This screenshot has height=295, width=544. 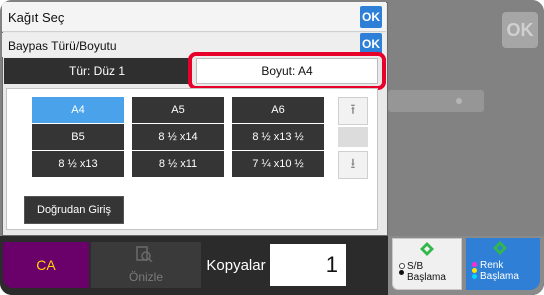 What do you see at coordinates (146, 265) in the screenshot?
I see `preview-button: Önizle` at bounding box center [146, 265].